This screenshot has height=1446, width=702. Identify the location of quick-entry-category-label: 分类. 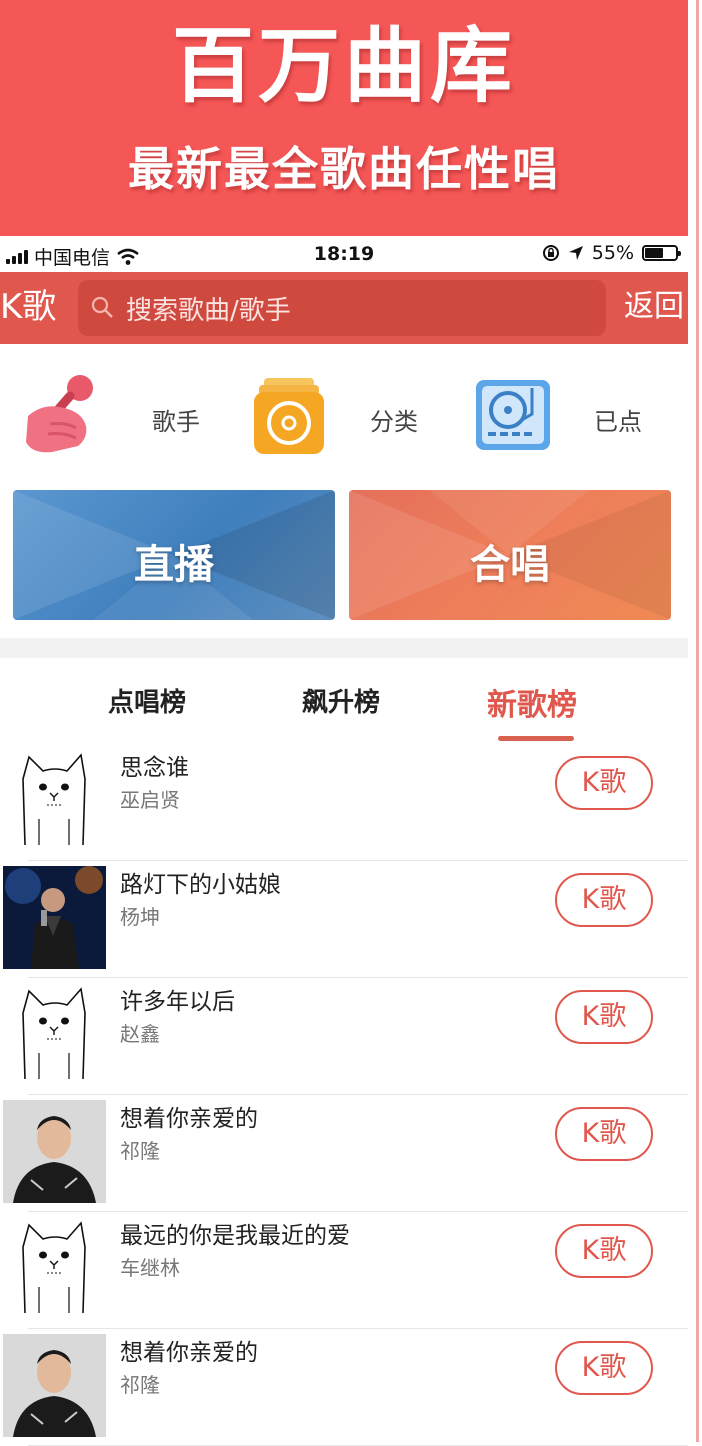
(394, 422).